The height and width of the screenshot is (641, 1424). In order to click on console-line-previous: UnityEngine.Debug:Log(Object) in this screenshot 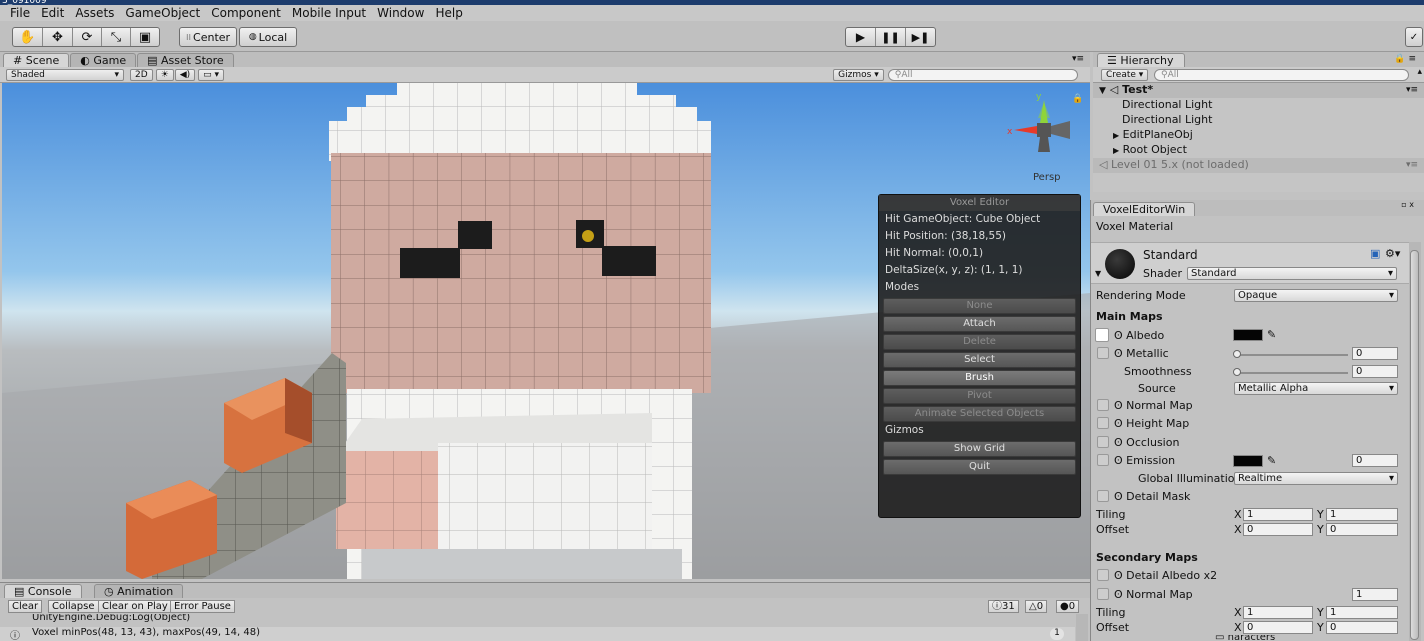, I will do `click(537, 620)`.